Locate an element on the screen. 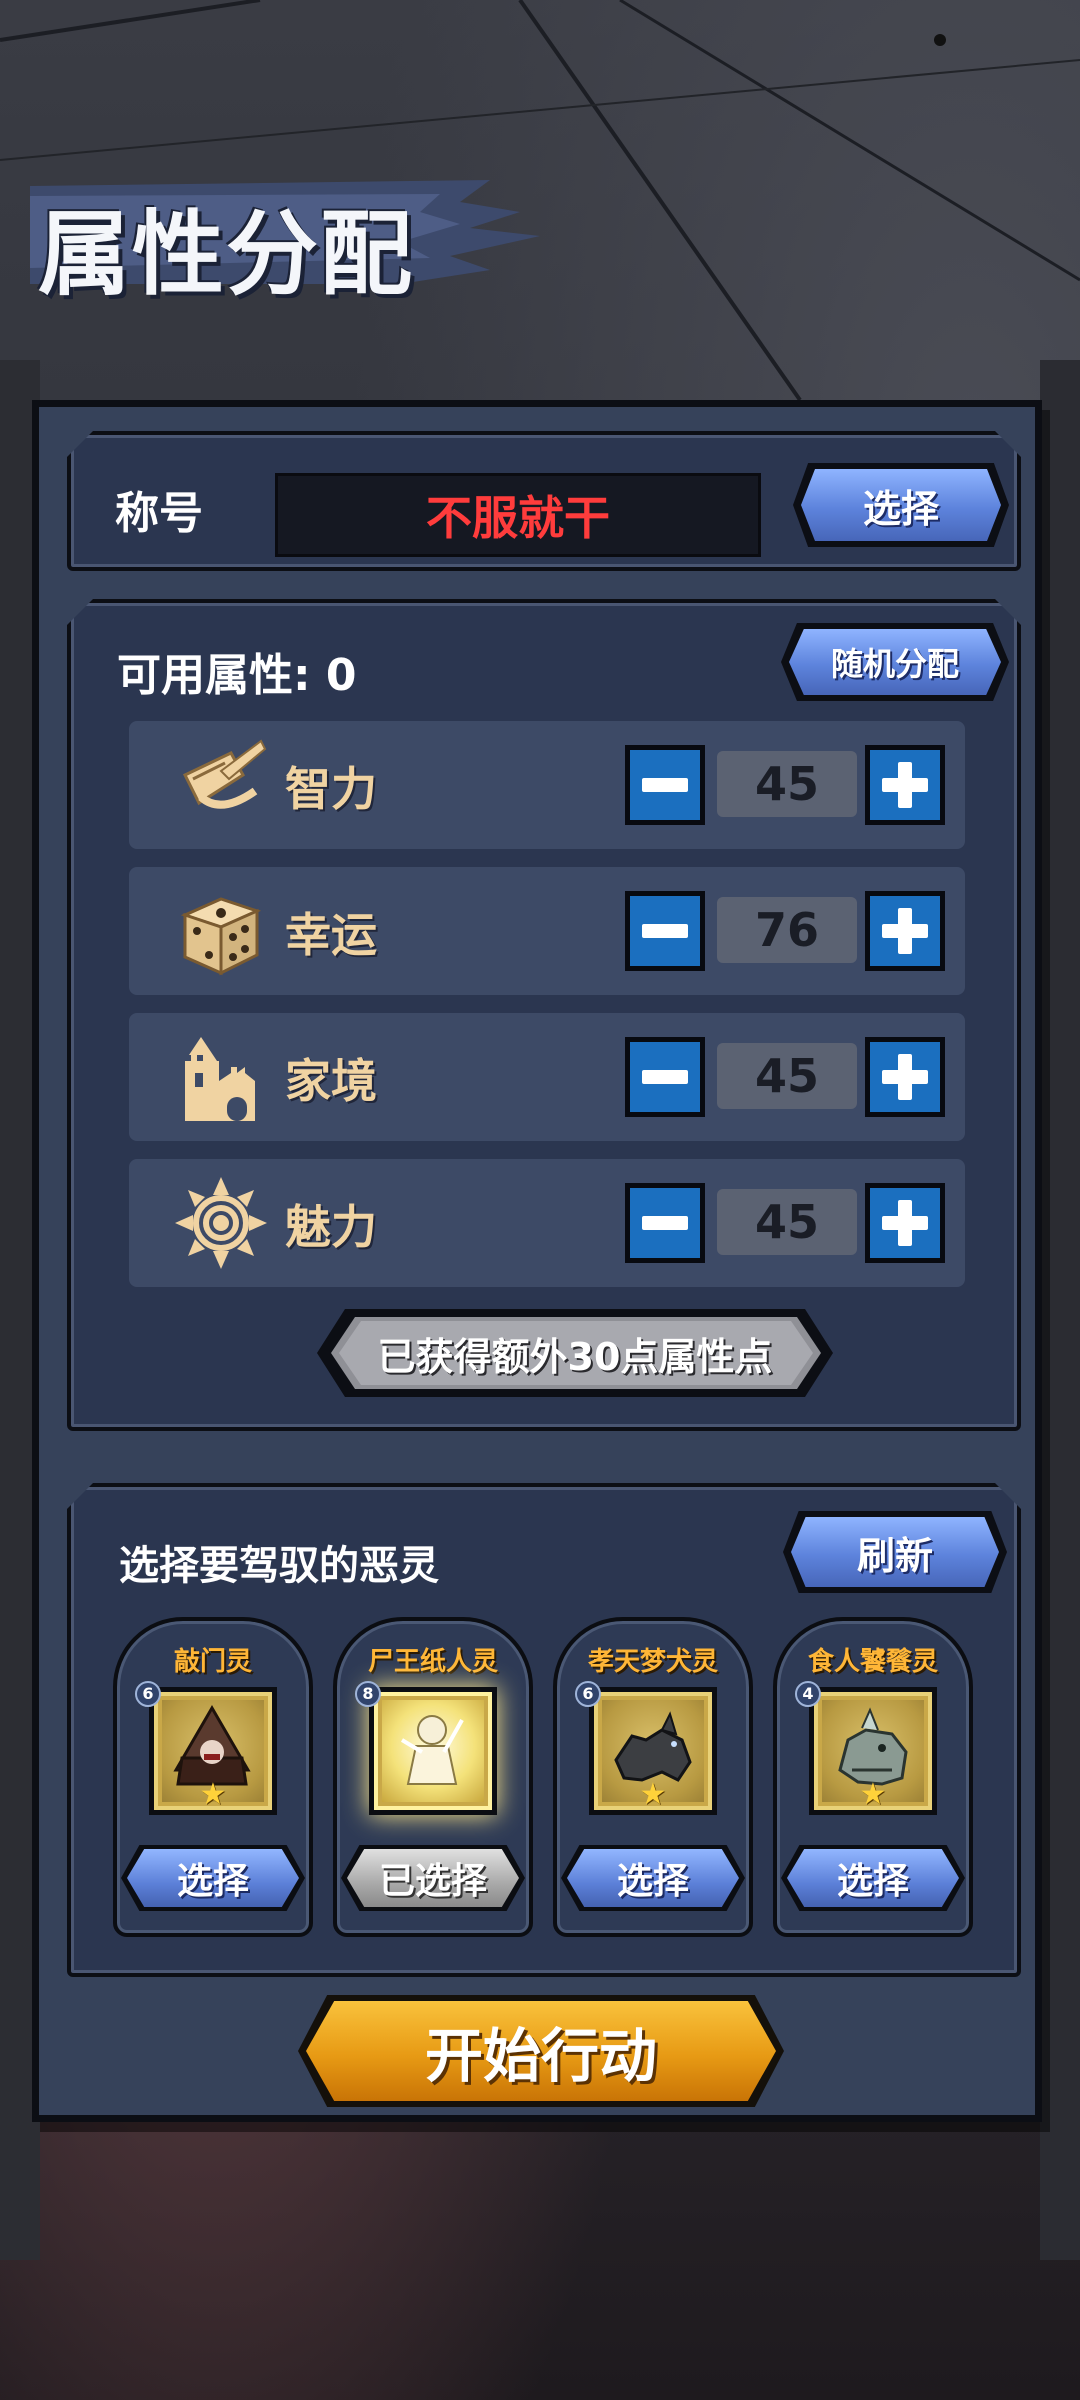 The width and height of the screenshot is (1080, 2400). level-badge: 4 is located at coordinates (808, 1694).